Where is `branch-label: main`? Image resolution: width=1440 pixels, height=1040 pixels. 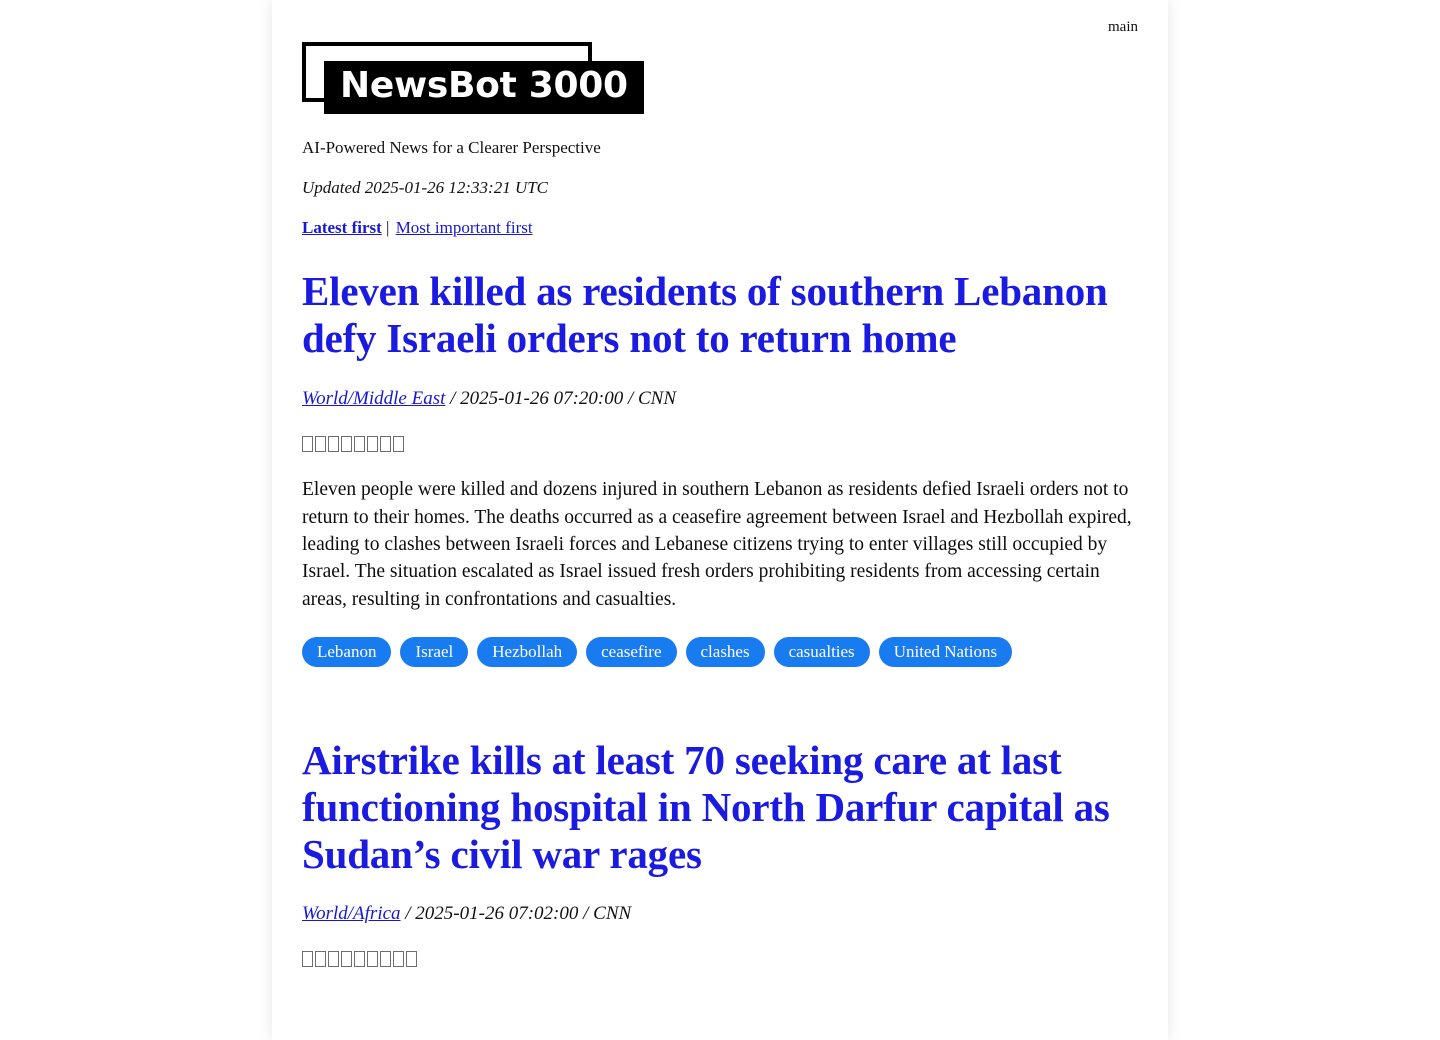
branch-label: main is located at coordinates (1123, 27).